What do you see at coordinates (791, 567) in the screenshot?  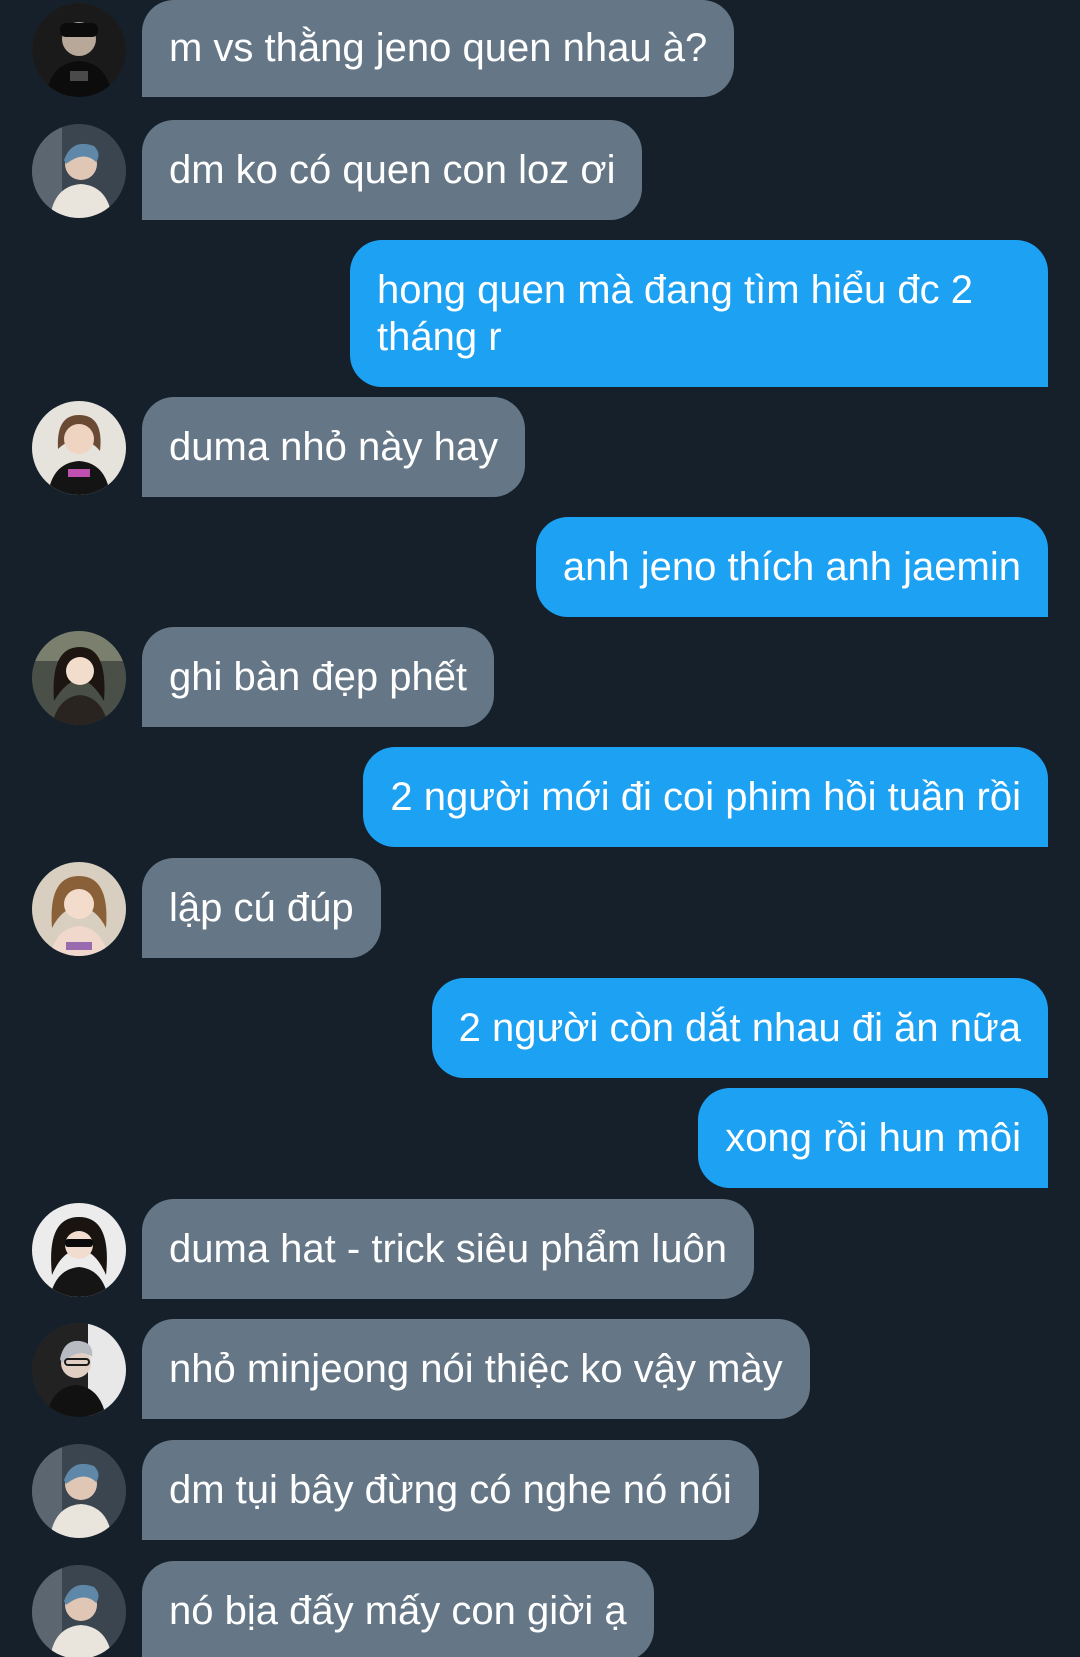 I see `outgoing-message-bubble: anh jeno thích anh jaemin` at bounding box center [791, 567].